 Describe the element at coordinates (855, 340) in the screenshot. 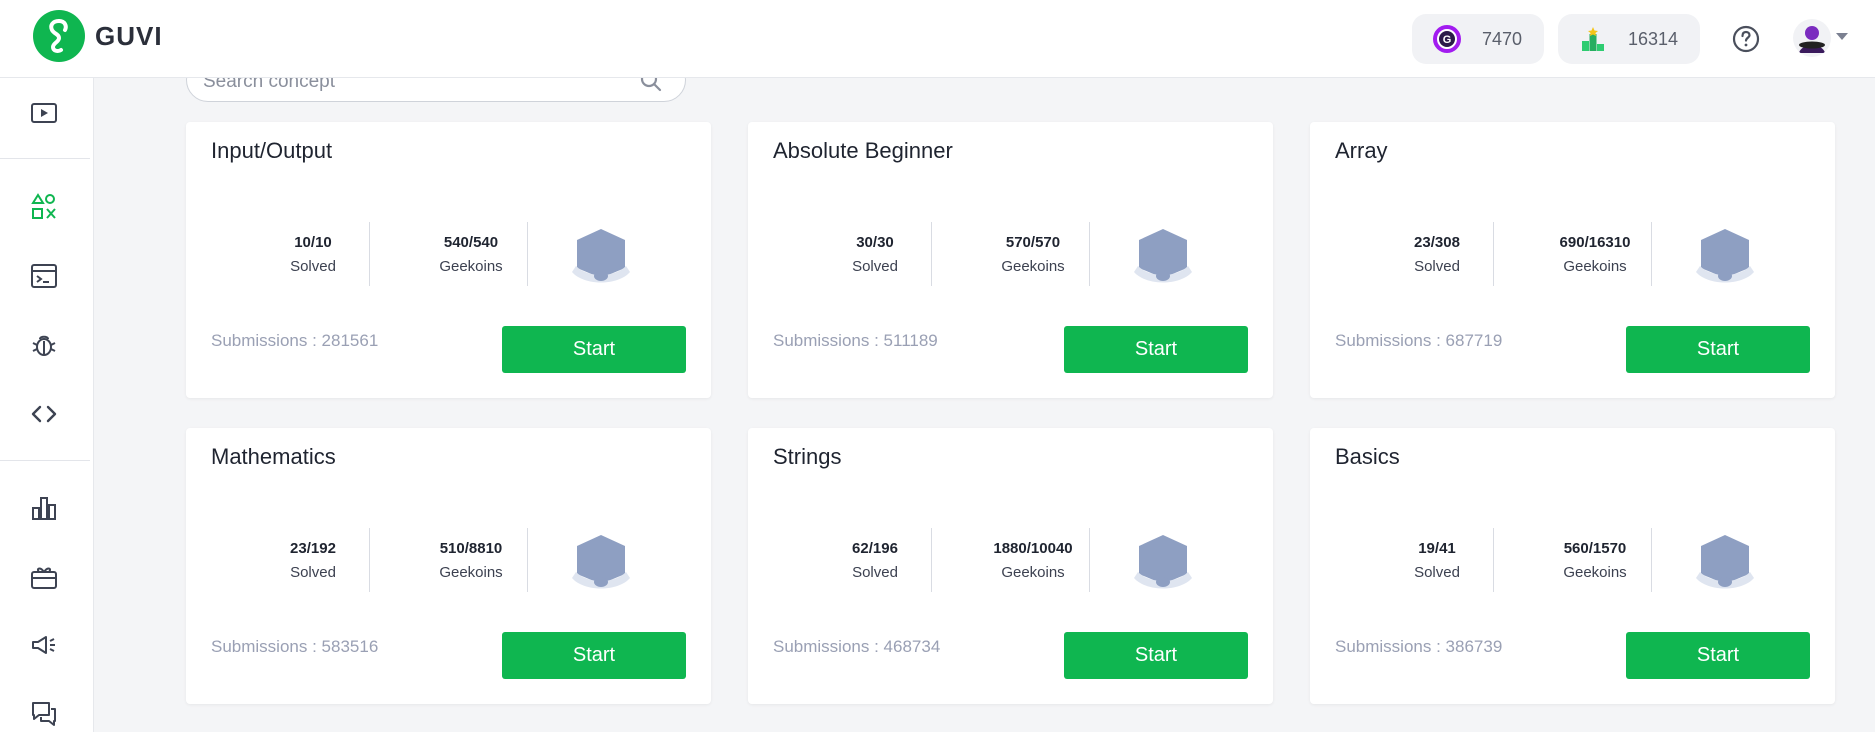

I see `submissions-count: Submissions : 511189` at that location.